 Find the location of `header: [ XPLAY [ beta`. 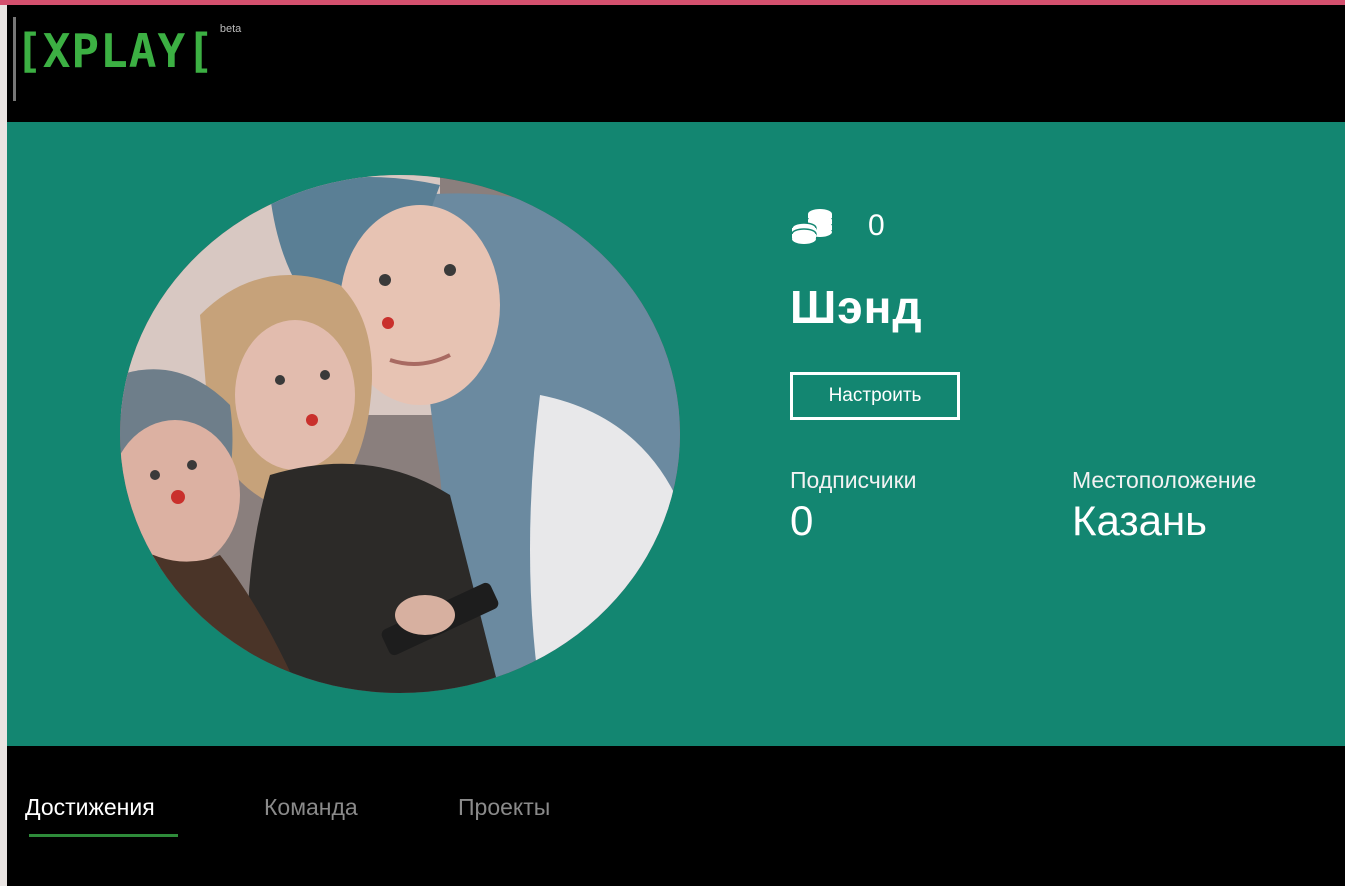

header: [ XPLAY [ beta is located at coordinates (676, 63).